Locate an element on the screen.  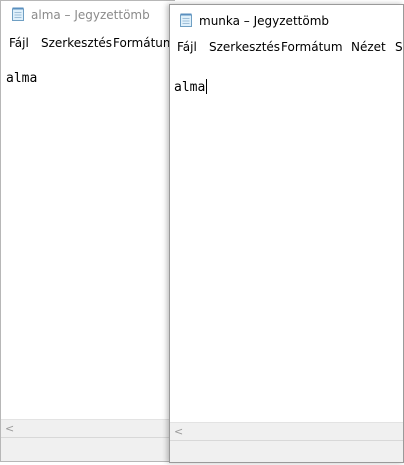
menu-view: Nézet is located at coordinates (368, 47).